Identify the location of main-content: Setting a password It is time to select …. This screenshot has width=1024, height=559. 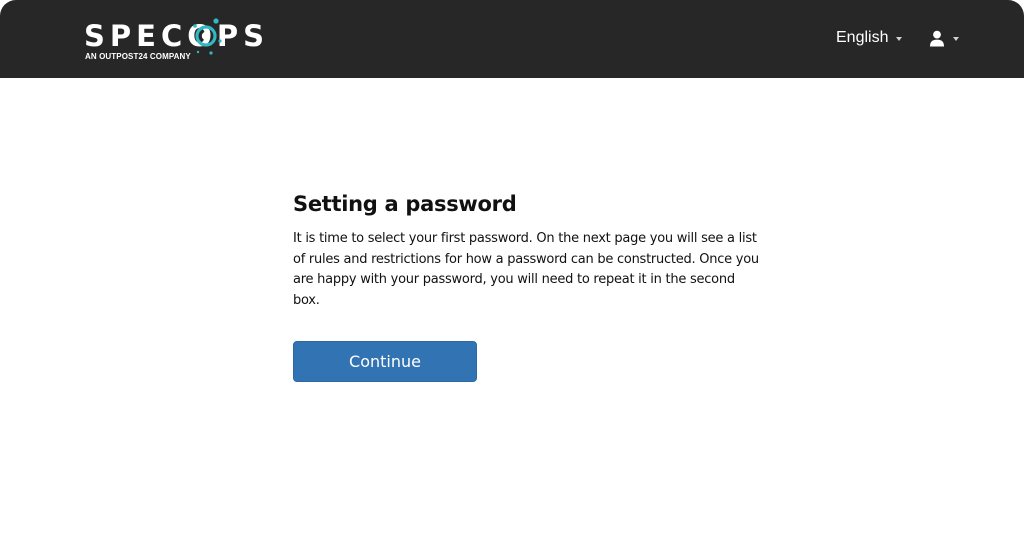
(528, 250).